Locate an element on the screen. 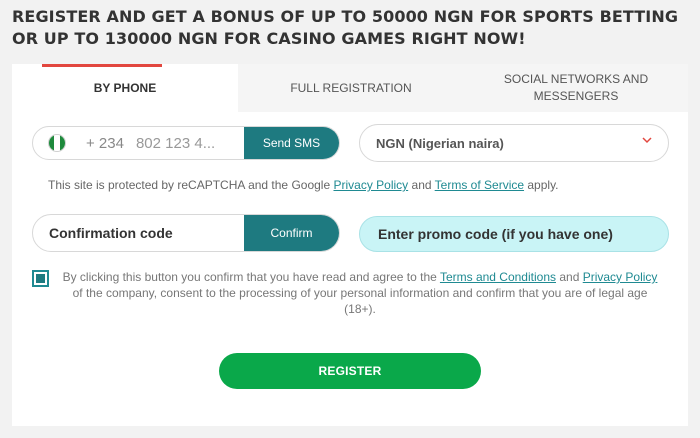 The width and height of the screenshot is (700, 438). tab-by-phone: BY PHONE is located at coordinates (125, 88).